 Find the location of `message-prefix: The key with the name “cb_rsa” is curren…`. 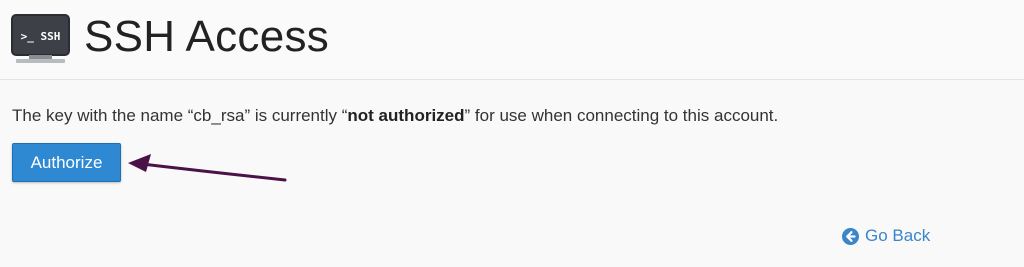

message-prefix: The key with the name “cb_rsa” is curren… is located at coordinates (180, 115).